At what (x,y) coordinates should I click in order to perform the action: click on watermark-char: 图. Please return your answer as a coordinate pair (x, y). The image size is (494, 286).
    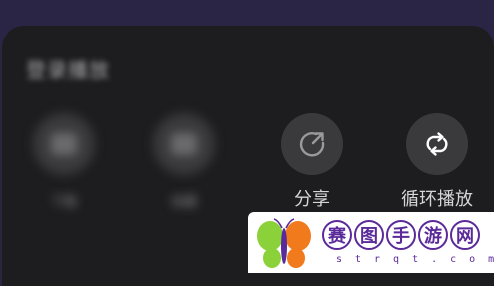
    Looking at the image, I should click on (369, 235).